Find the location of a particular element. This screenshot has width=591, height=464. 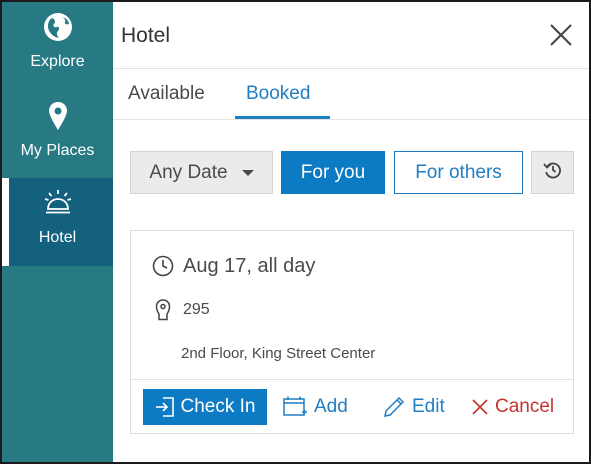

close-icon is located at coordinates (561, 35).